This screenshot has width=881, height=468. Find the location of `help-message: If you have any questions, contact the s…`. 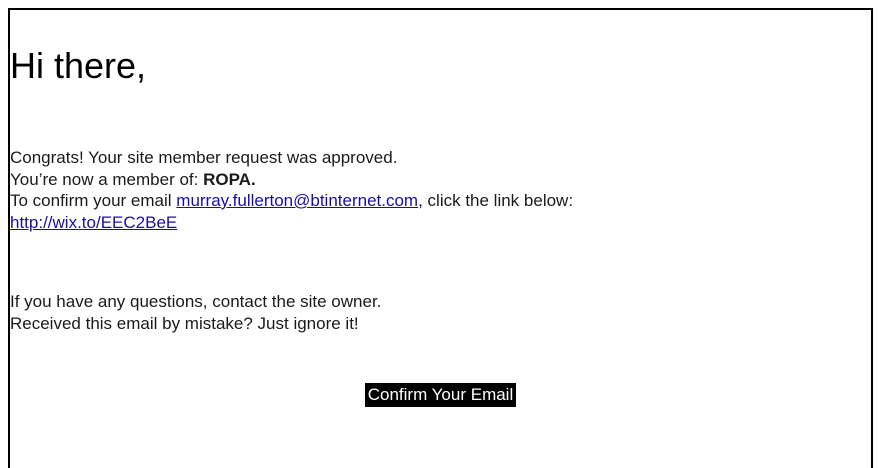

help-message: If you have any questions, contact the s… is located at coordinates (440, 313).